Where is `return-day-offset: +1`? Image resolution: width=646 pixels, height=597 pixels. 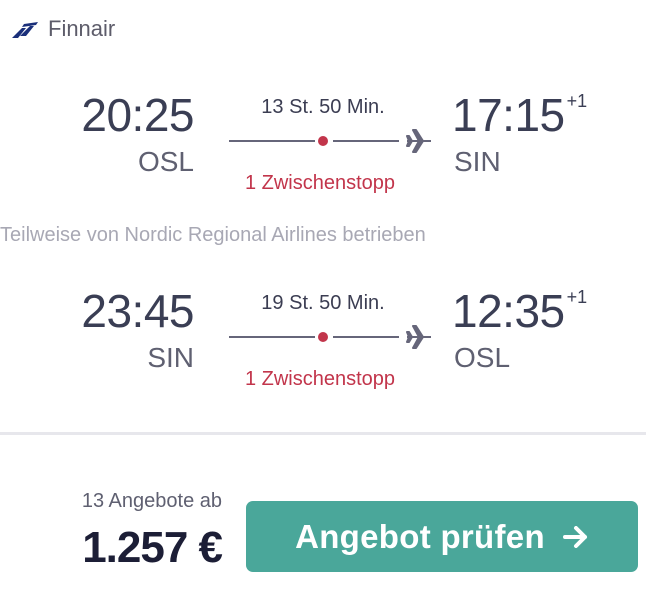
return-day-offset: +1 is located at coordinates (577, 297).